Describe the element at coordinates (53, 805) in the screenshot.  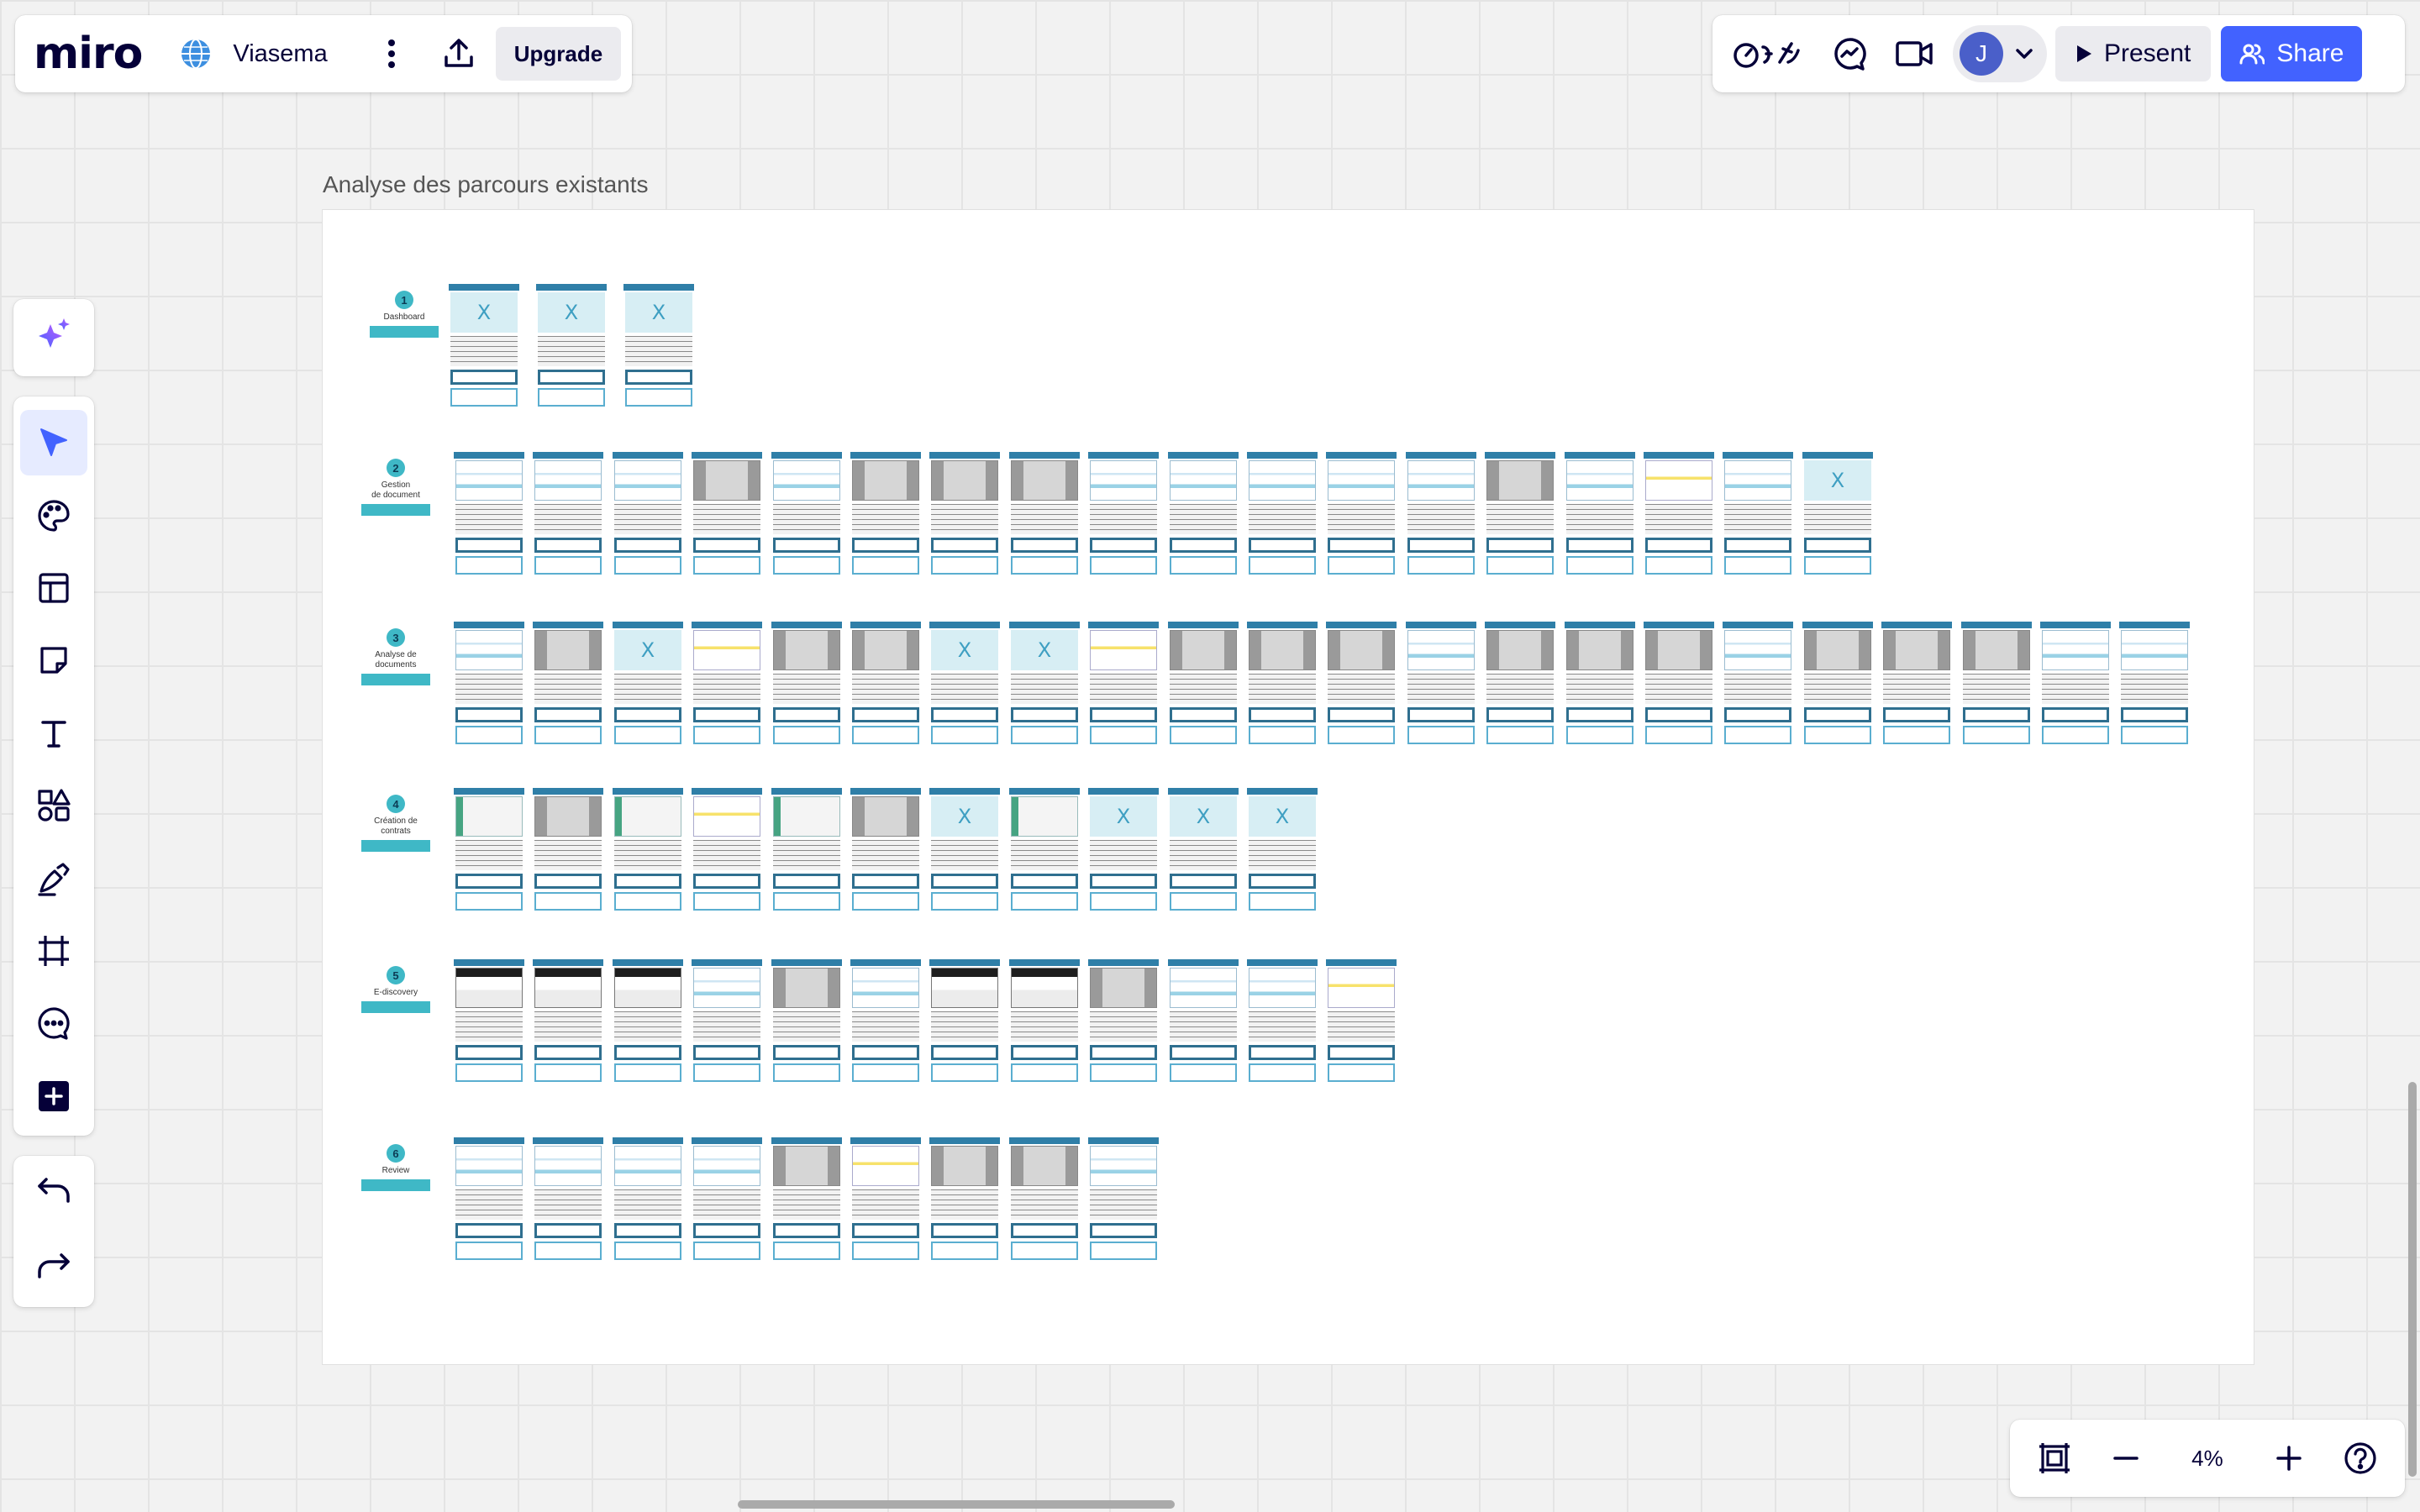
I see `shapes-tool` at that location.